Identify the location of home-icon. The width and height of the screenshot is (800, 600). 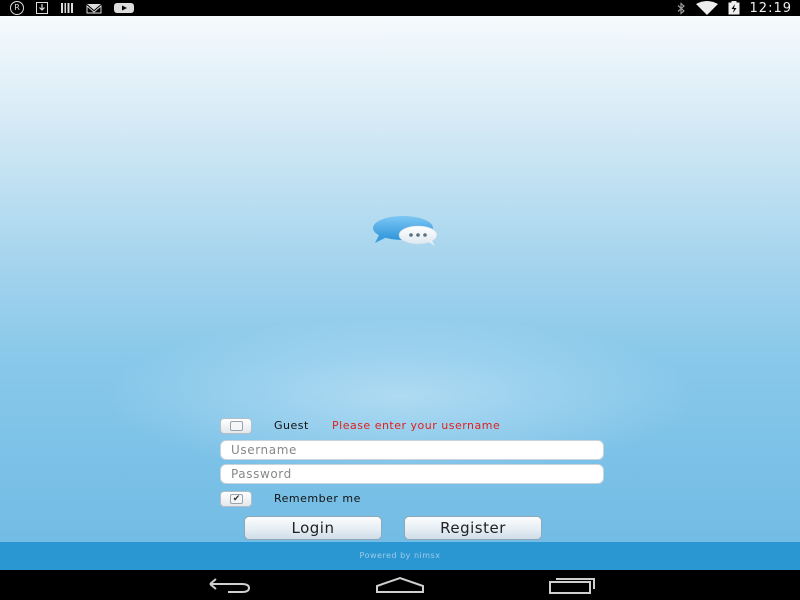
(400, 585).